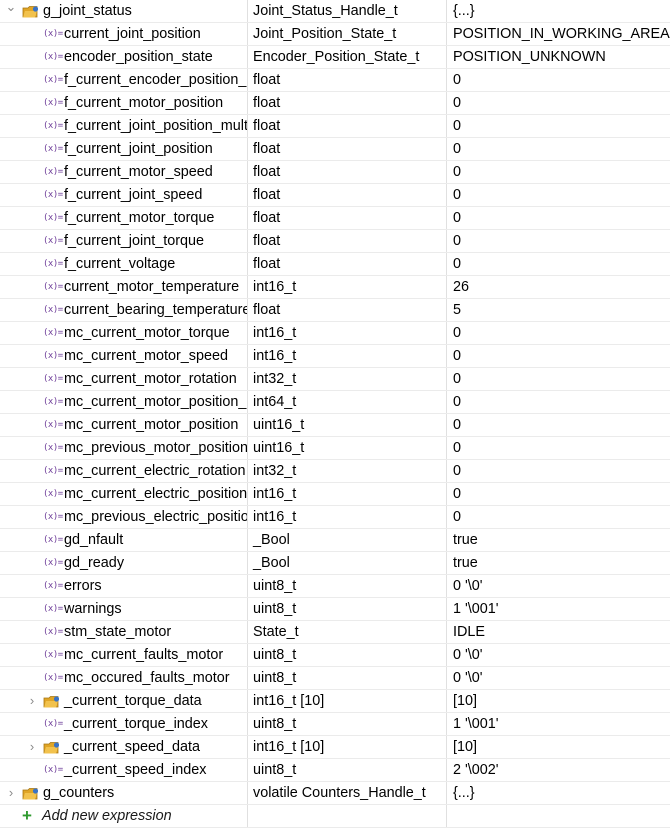  Describe the element at coordinates (124, 609) in the screenshot. I see `expression-name-cell: (x)= warnings` at that location.